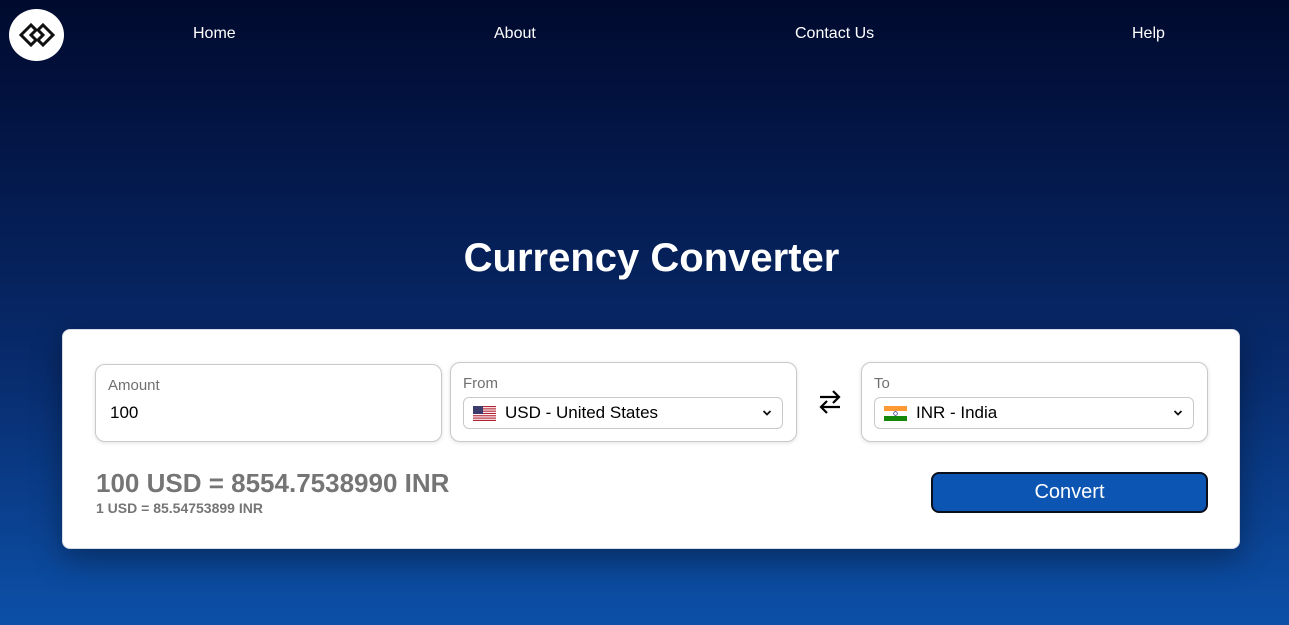 This screenshot has width=1289, height=625. What do you see at coordinates (582, 412) in the screenshot?
I see `from-currency-value: USD - United States` at bounding box center [582, 412].